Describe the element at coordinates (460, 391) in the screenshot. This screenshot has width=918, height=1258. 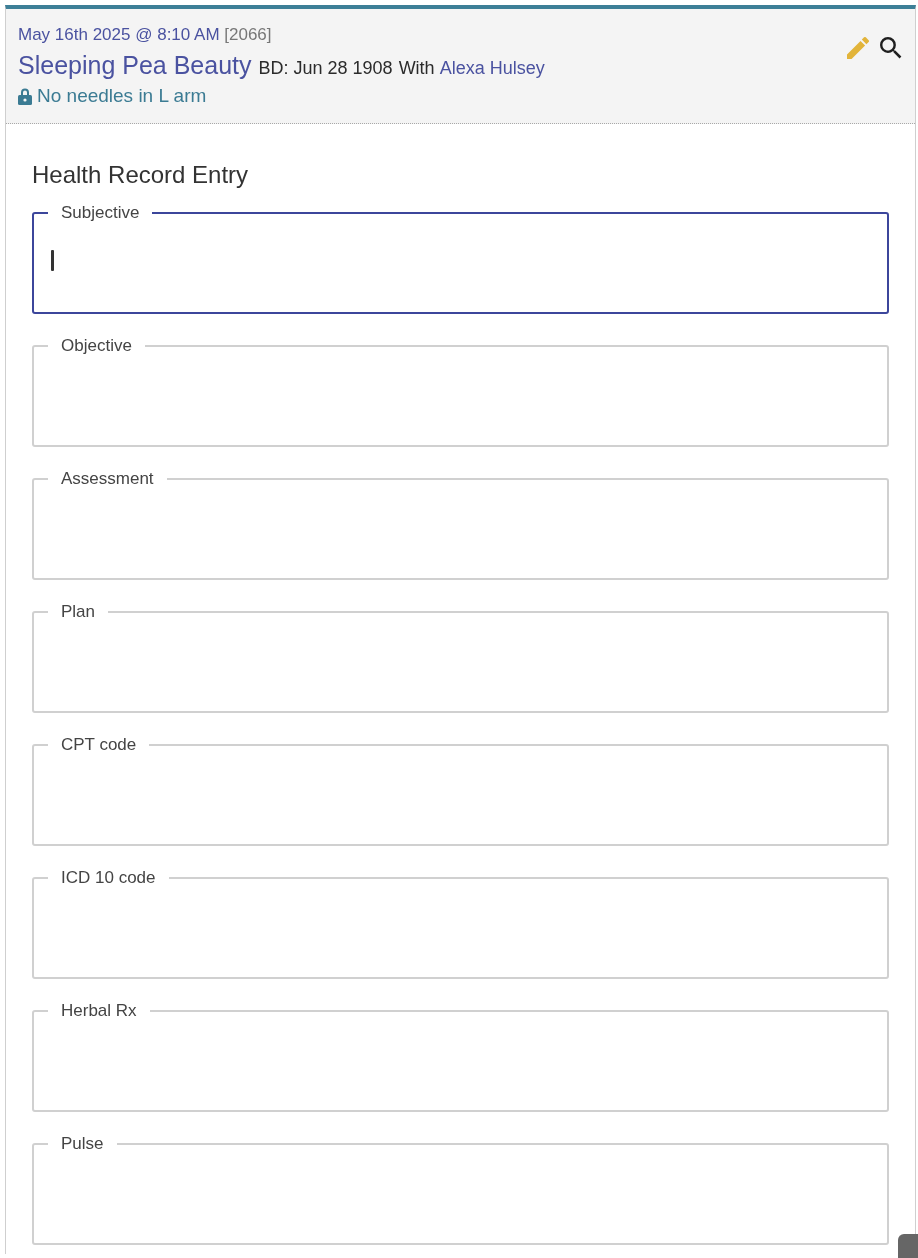
I see `text-area-field: Objective` at that location.